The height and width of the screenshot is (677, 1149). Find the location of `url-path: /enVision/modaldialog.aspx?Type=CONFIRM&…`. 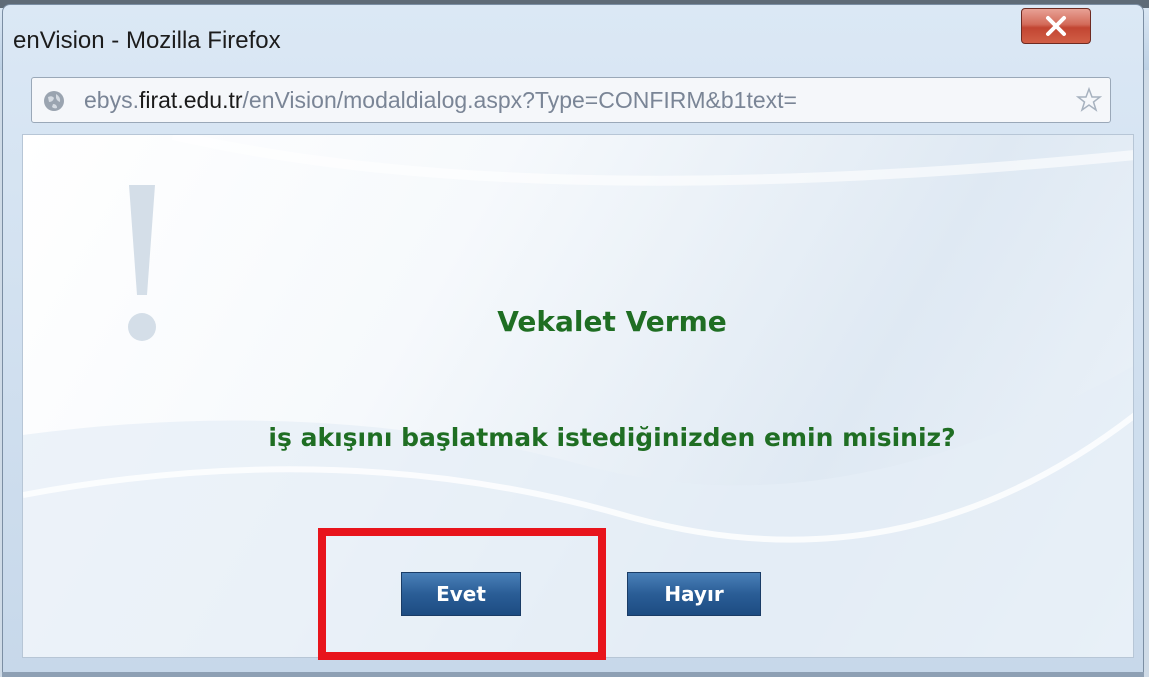

url-path: /enVision/modaldialog.aspx?Type=CONFIRM&… is located at coordinates (519, 100).